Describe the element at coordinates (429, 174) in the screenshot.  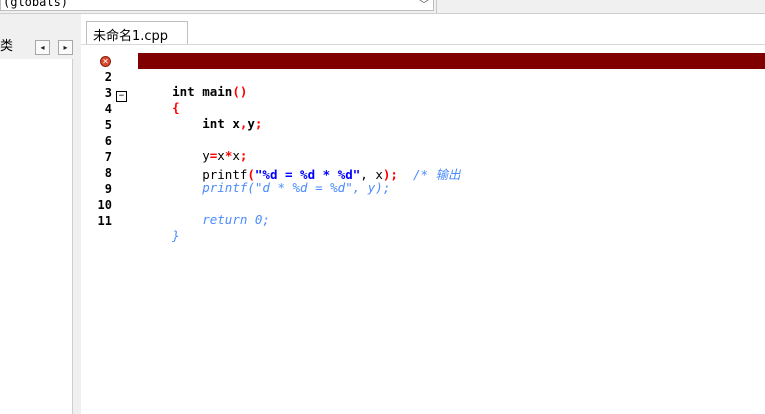
I see `code-comment: /* 输出` at that location.